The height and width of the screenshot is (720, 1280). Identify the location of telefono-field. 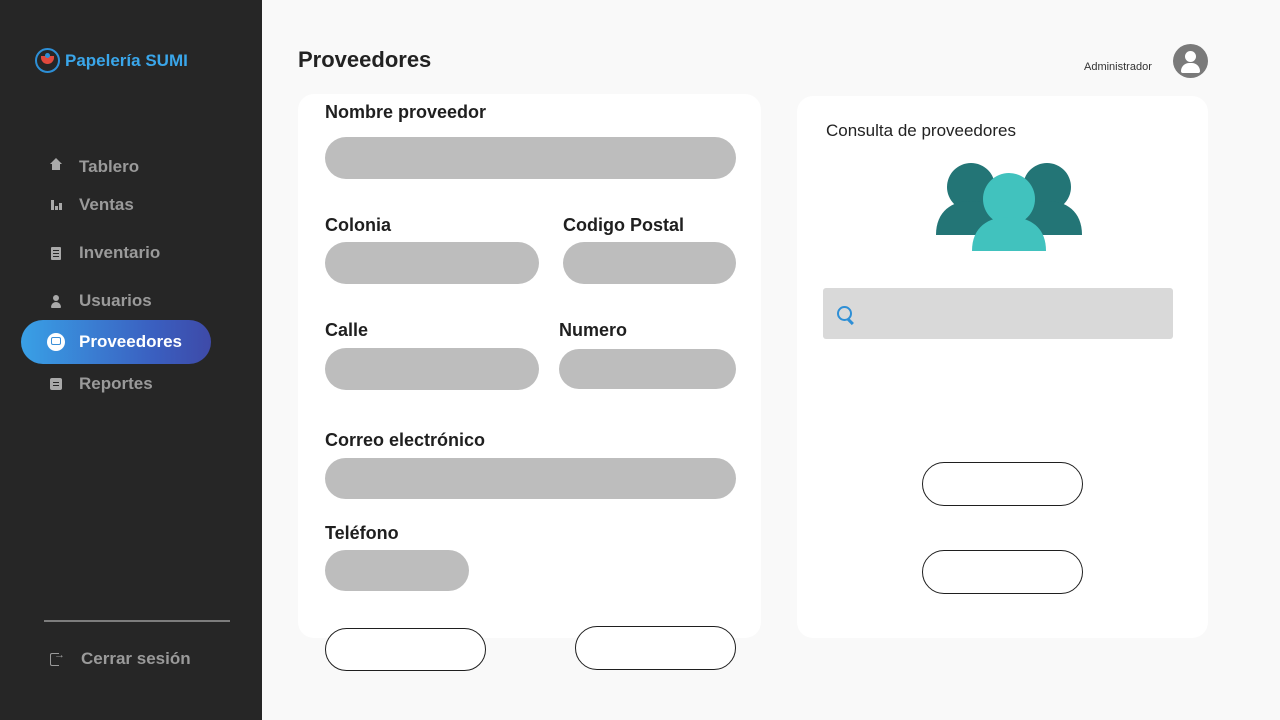
(397, 570).